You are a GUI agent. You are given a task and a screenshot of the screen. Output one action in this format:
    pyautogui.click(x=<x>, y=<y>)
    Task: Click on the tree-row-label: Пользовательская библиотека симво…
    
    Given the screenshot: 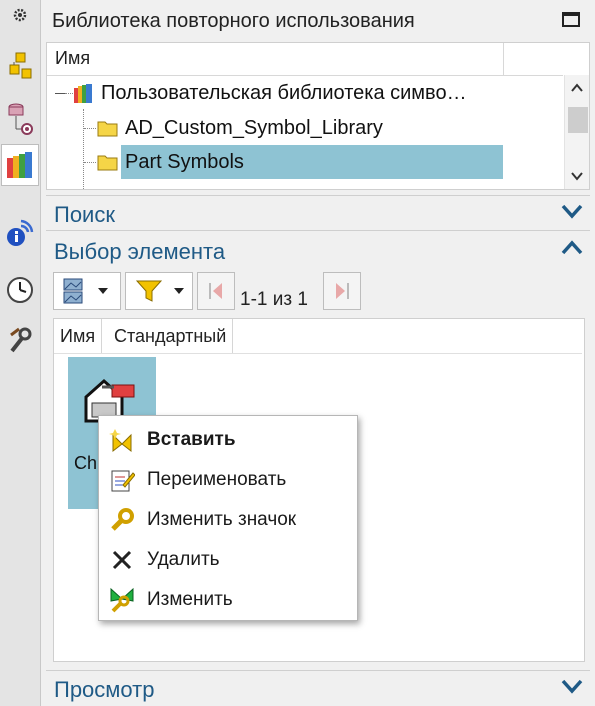 What is the action you would take?
    pyautogui.click(x=284, y=93)
    